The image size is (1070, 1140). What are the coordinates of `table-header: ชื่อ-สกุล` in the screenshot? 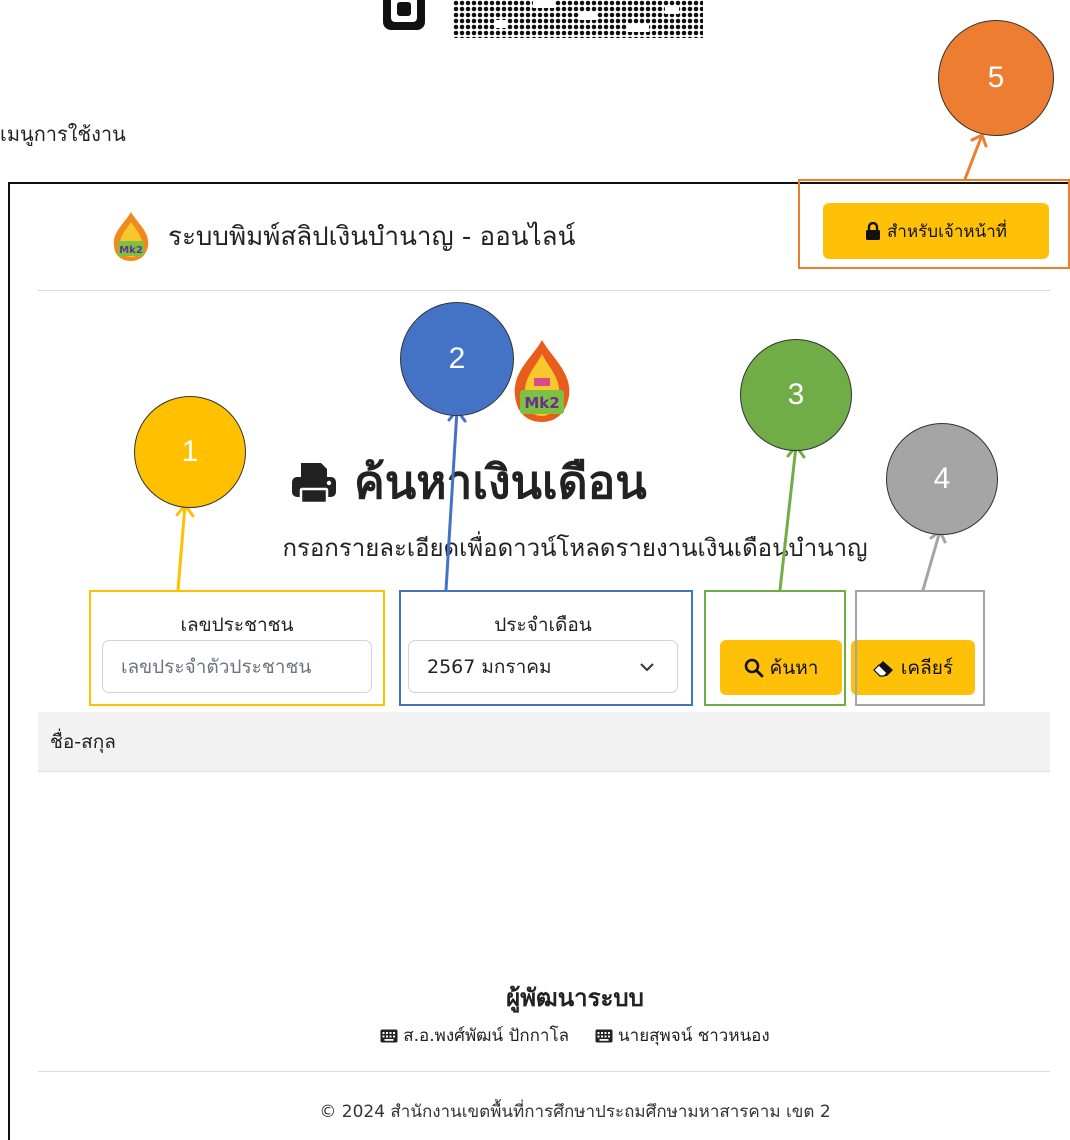 It's located at (544, 742).